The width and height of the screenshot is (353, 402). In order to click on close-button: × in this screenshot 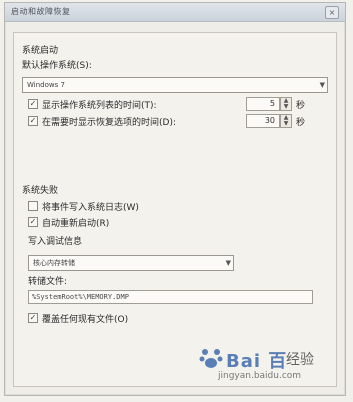, I will do `click(332, 12)`.